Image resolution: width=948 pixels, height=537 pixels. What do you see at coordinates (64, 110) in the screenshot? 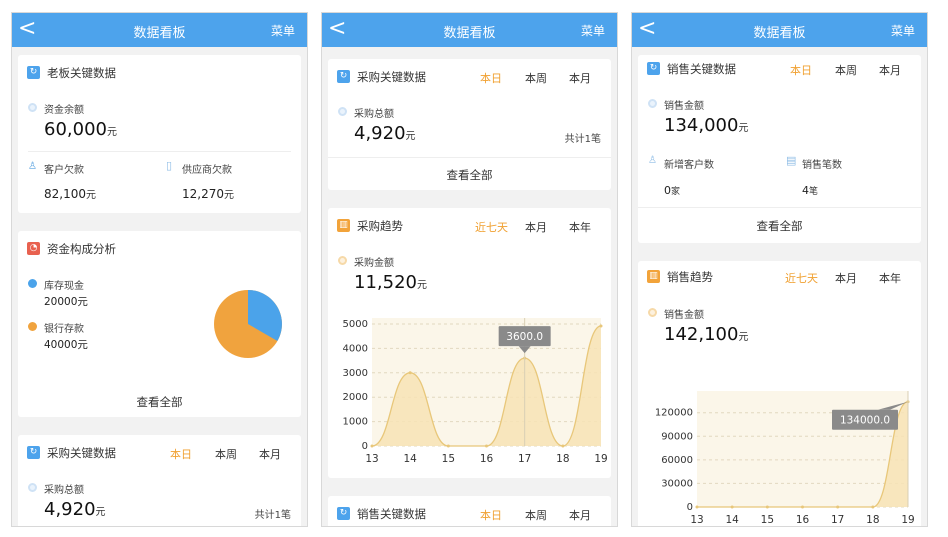
I see `cash-balance-label: 资金余额` at bounding box center [64, 110].